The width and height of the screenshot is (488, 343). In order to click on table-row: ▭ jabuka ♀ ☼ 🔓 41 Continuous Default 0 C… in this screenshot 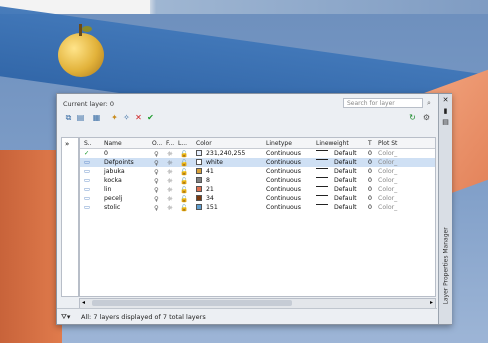, I will do `click(257, 171)`.